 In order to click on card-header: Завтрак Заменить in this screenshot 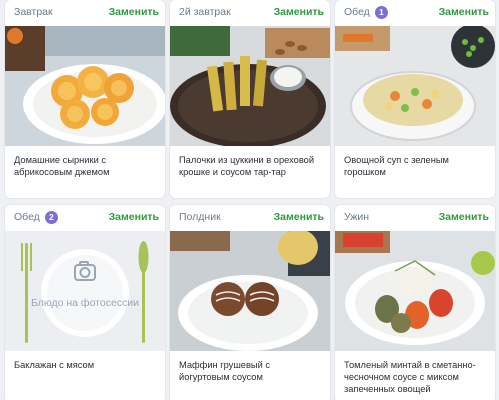, I will do `click(85, 12)`.